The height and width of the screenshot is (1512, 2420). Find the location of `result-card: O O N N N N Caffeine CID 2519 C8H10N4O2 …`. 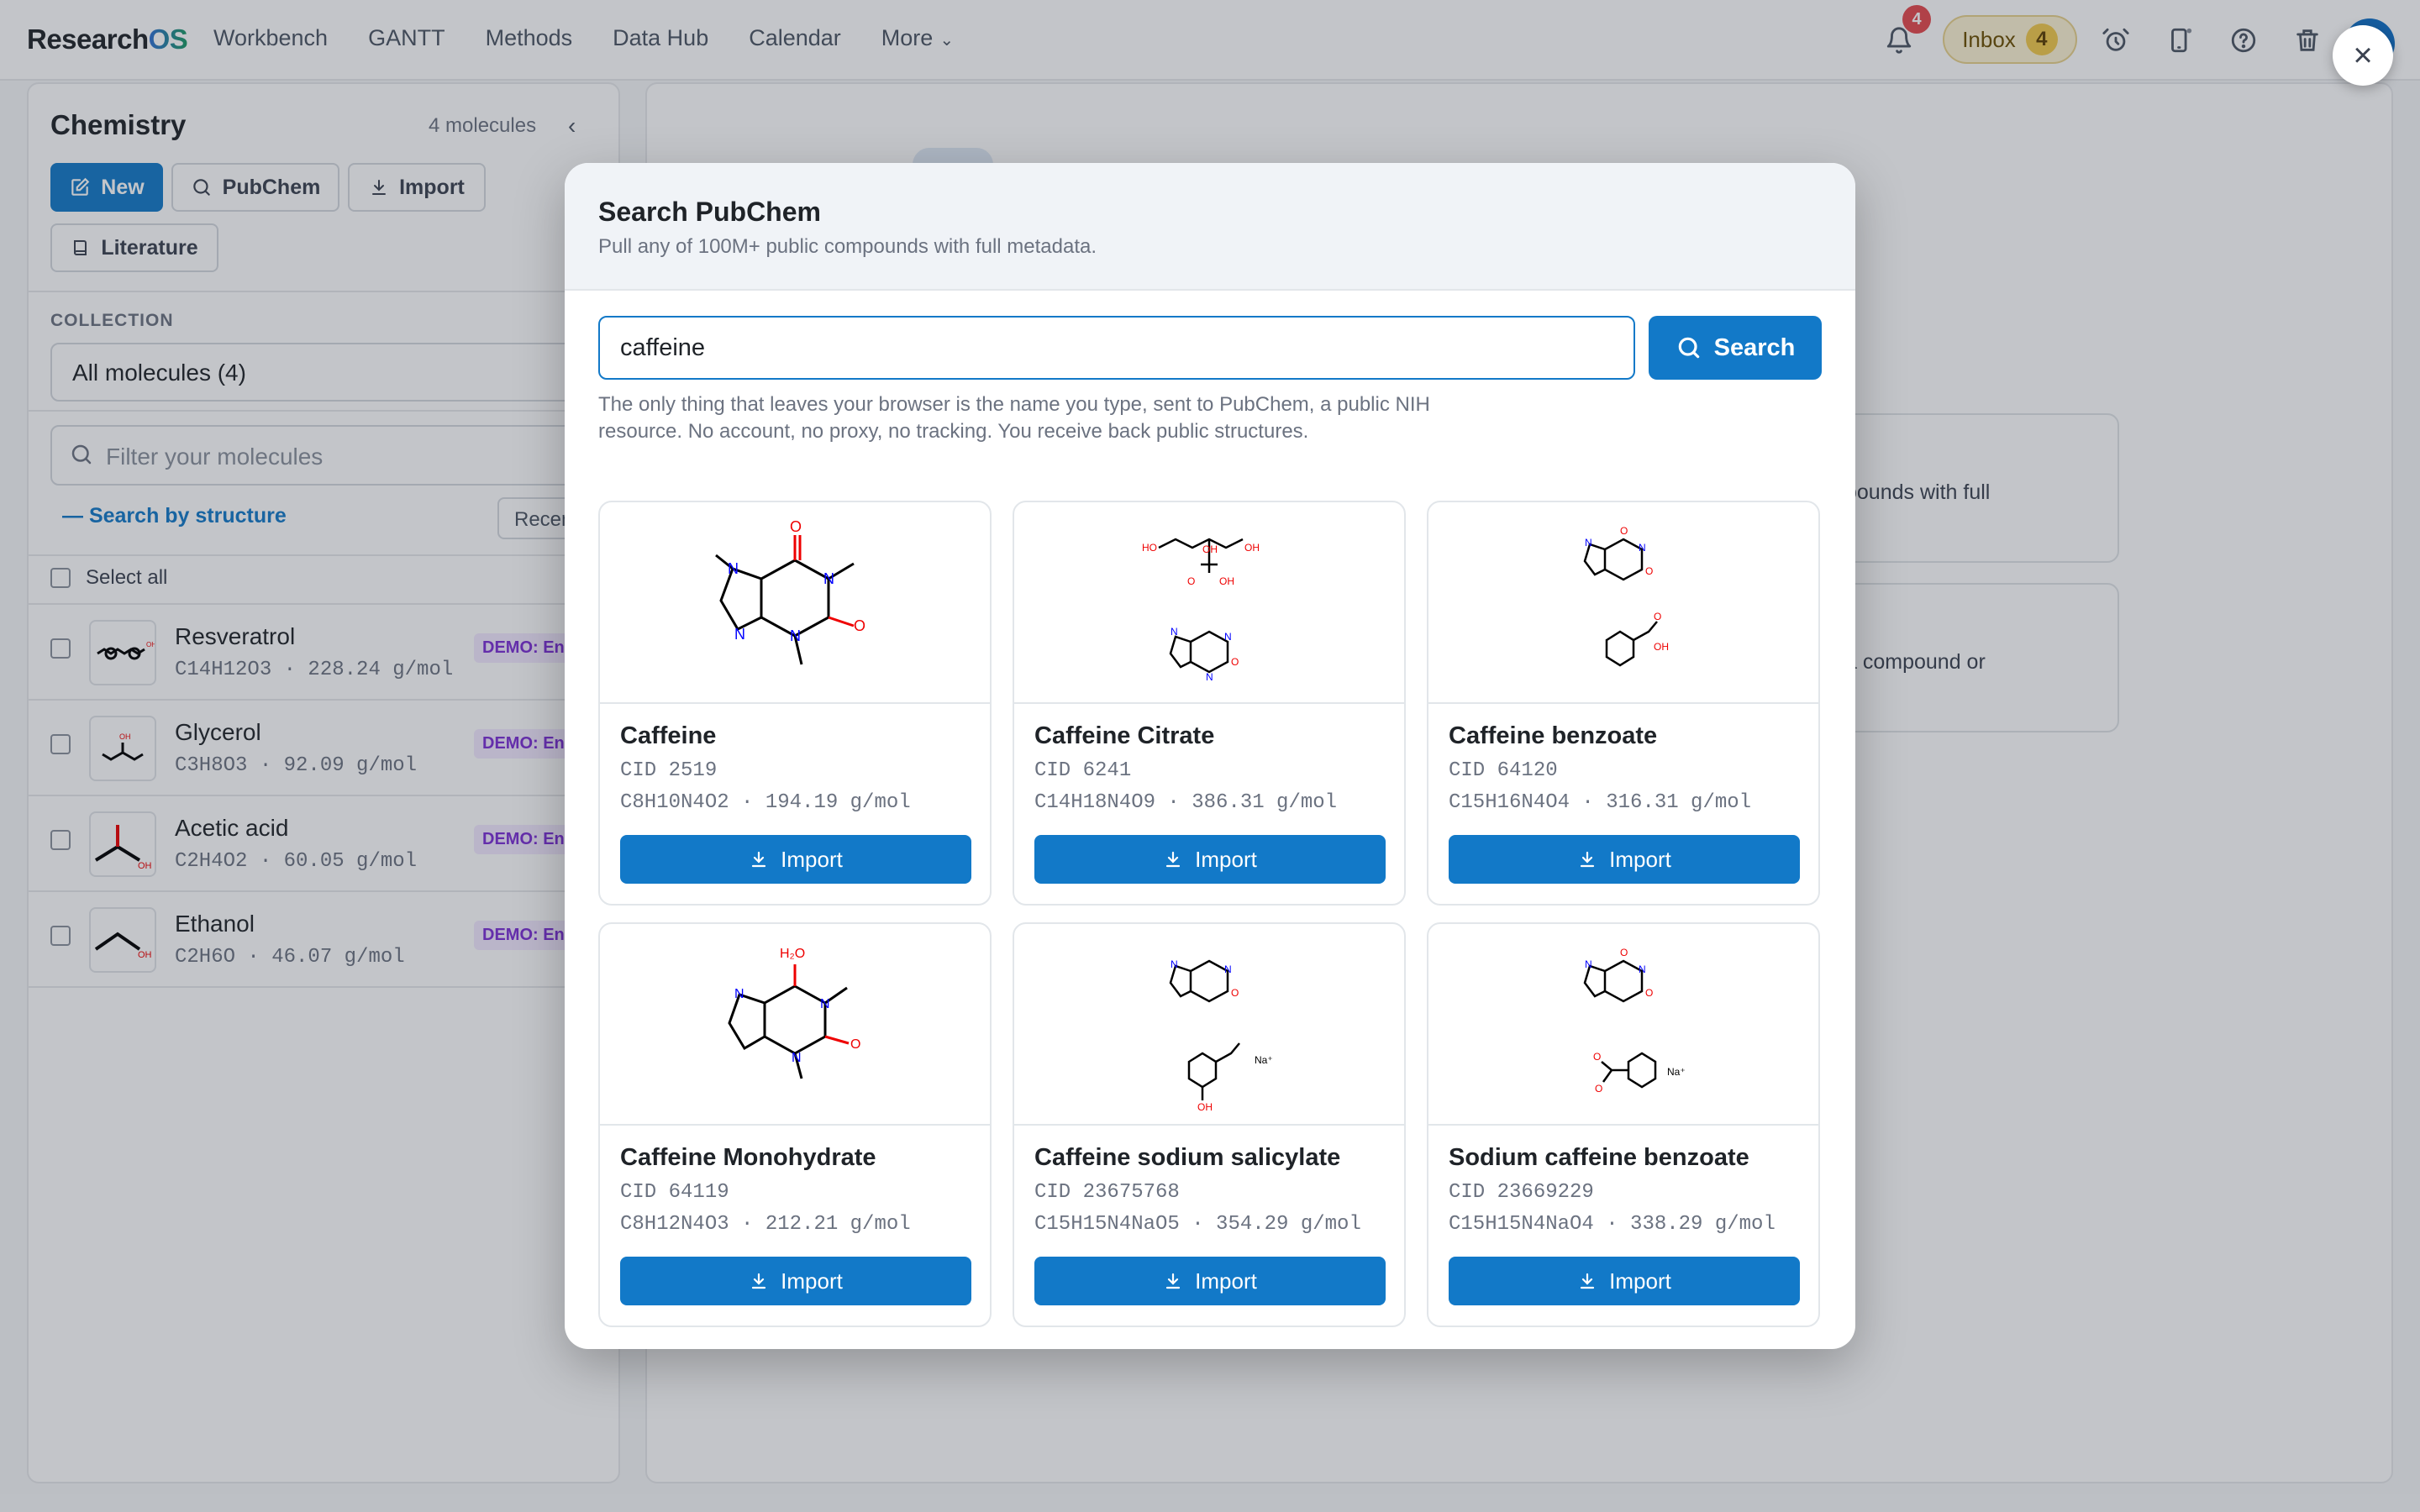

result-card: O O N N N N Caffeine CID 2519 C8H10N4O2 … is located at coordinates (795, 703).